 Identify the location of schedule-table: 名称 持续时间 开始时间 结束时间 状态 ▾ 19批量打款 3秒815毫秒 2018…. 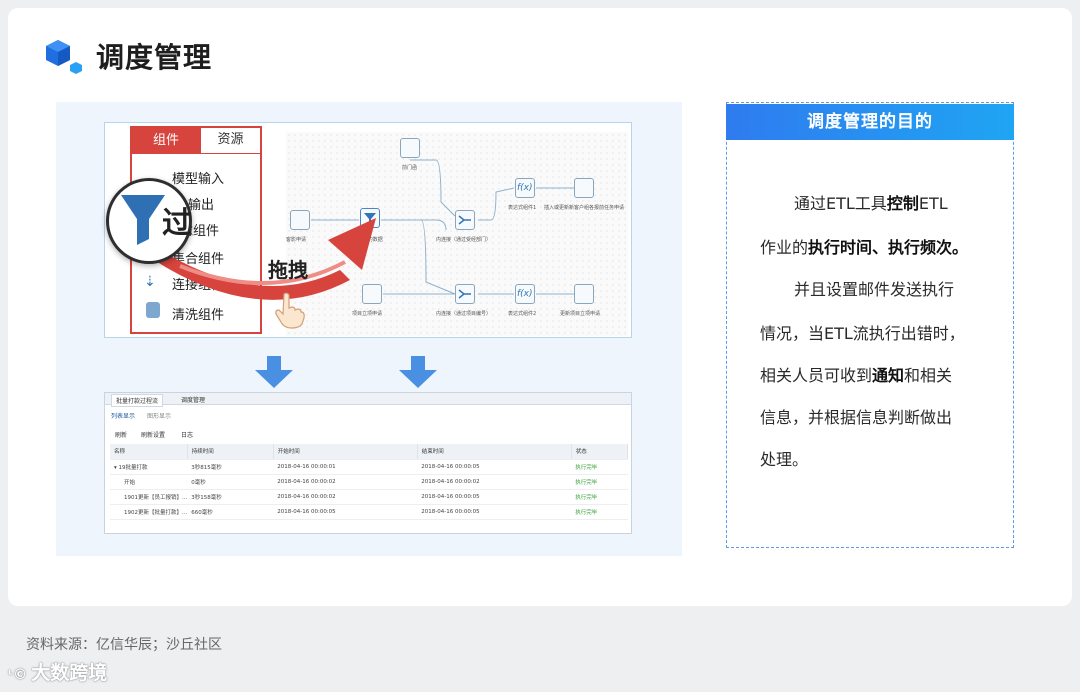
(369, 482).